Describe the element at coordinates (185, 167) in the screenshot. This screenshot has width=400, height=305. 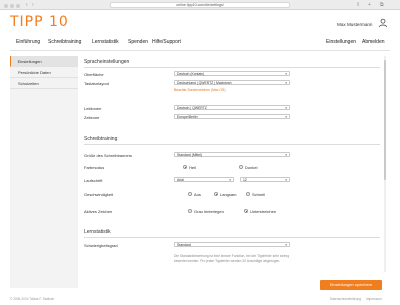
I see `farbmodus-radio-hell` at that location.